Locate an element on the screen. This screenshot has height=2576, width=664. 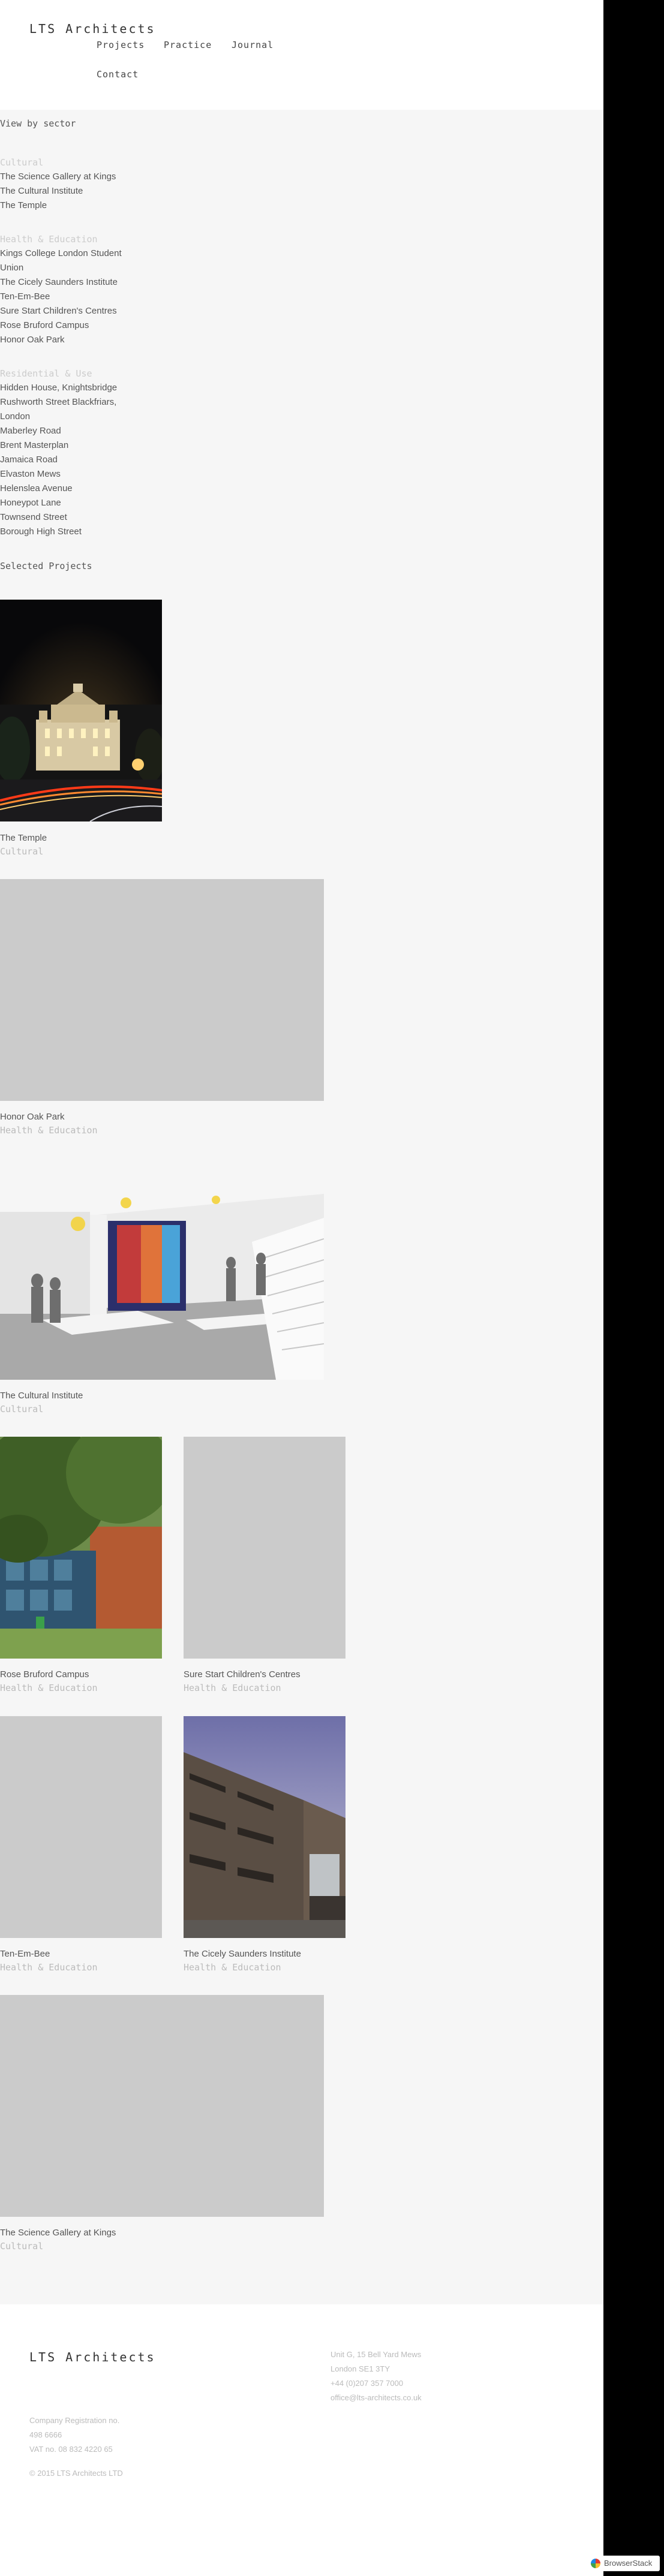
project-title: The Cultural Institute is located at coordinates (41, 1396).